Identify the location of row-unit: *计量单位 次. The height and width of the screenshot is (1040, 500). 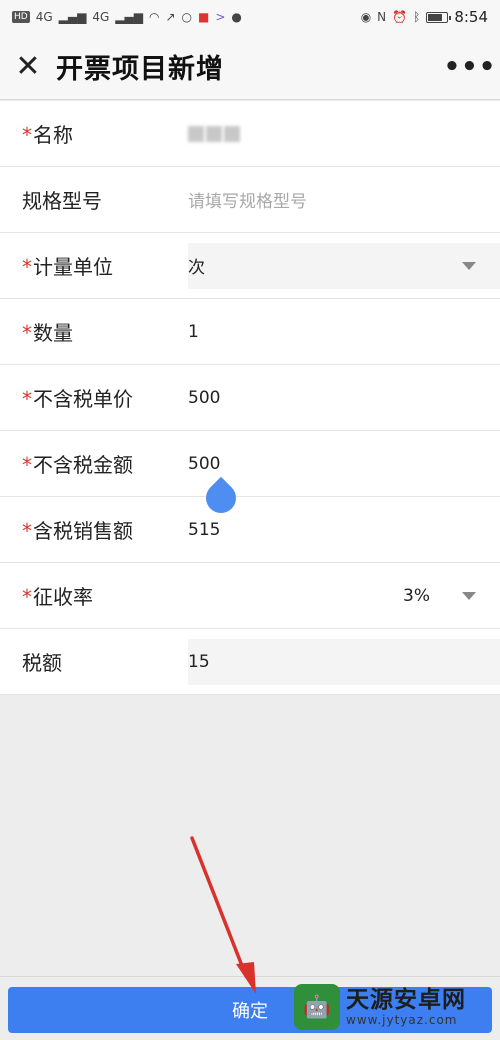
(250, 266).